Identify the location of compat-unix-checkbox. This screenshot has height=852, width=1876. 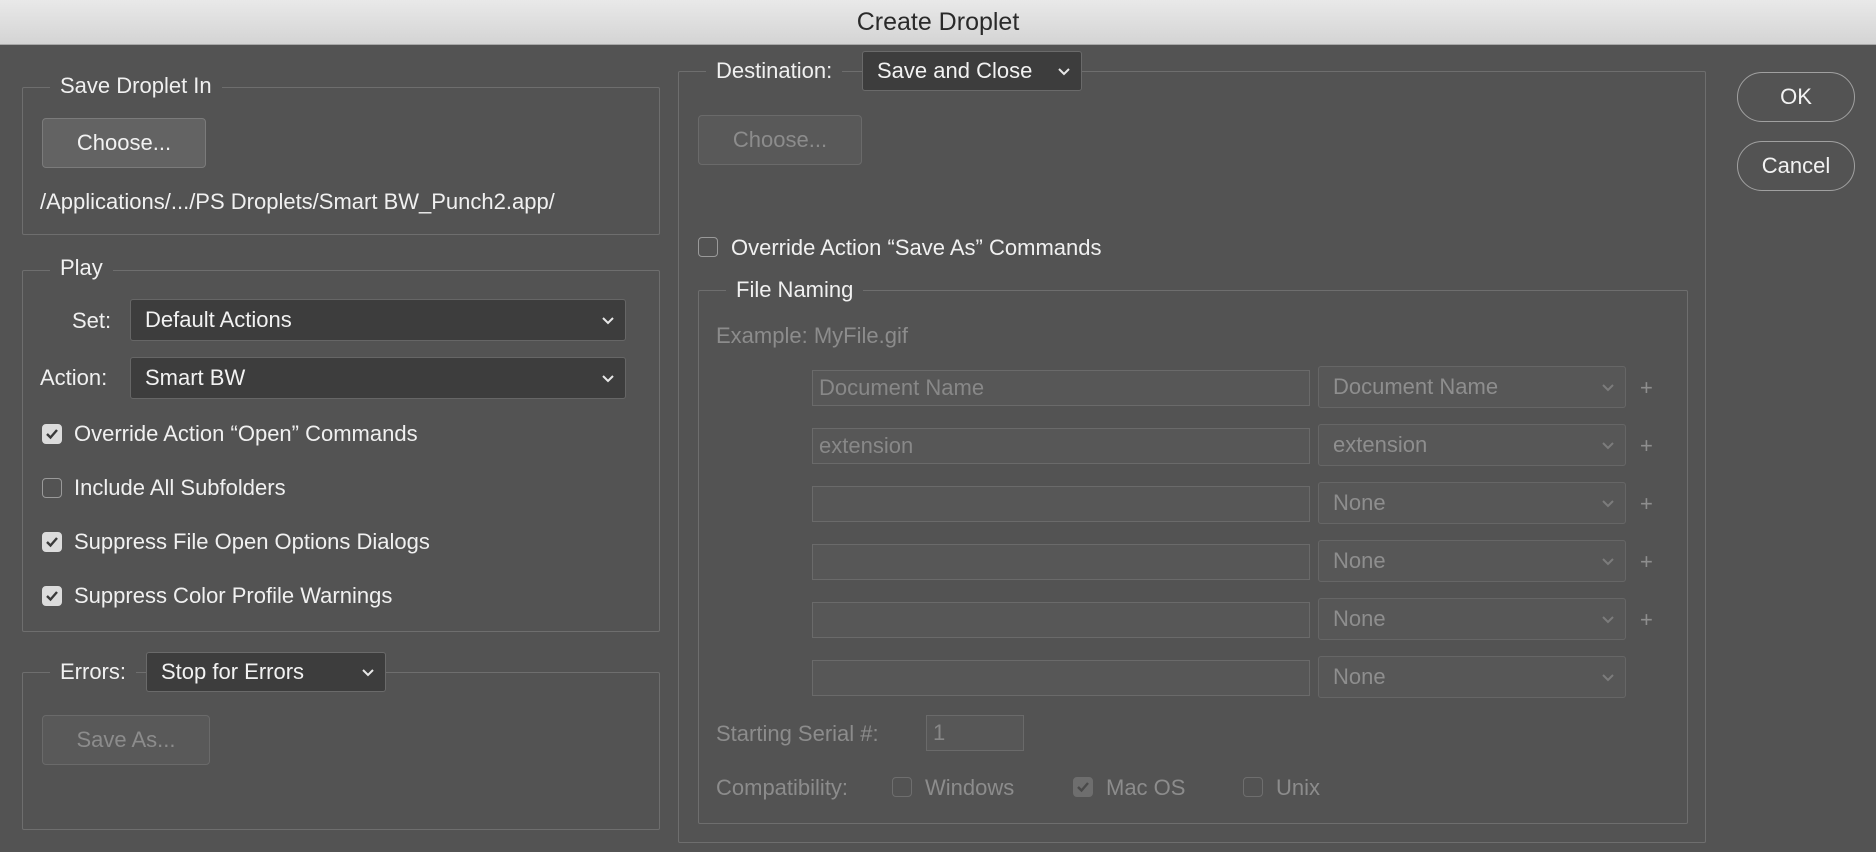
(1253, 787).